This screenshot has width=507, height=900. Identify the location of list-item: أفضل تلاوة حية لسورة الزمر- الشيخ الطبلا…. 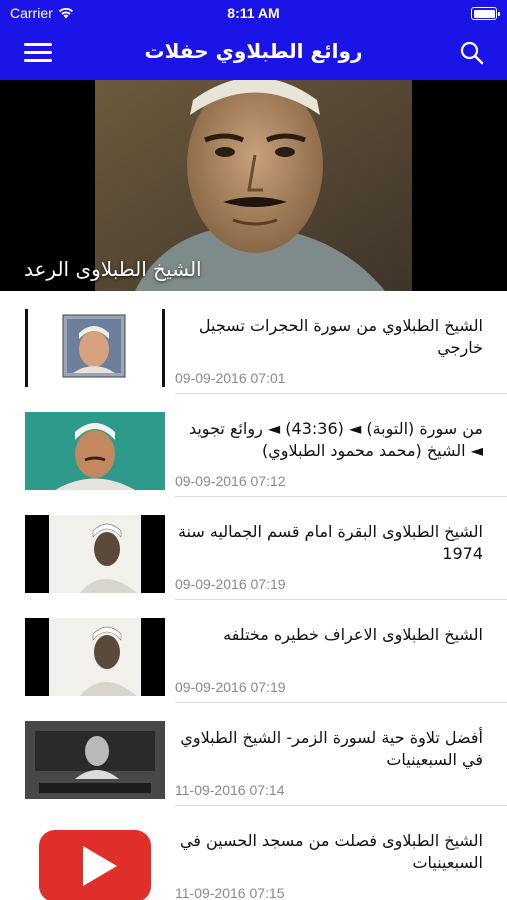
(253, 754).